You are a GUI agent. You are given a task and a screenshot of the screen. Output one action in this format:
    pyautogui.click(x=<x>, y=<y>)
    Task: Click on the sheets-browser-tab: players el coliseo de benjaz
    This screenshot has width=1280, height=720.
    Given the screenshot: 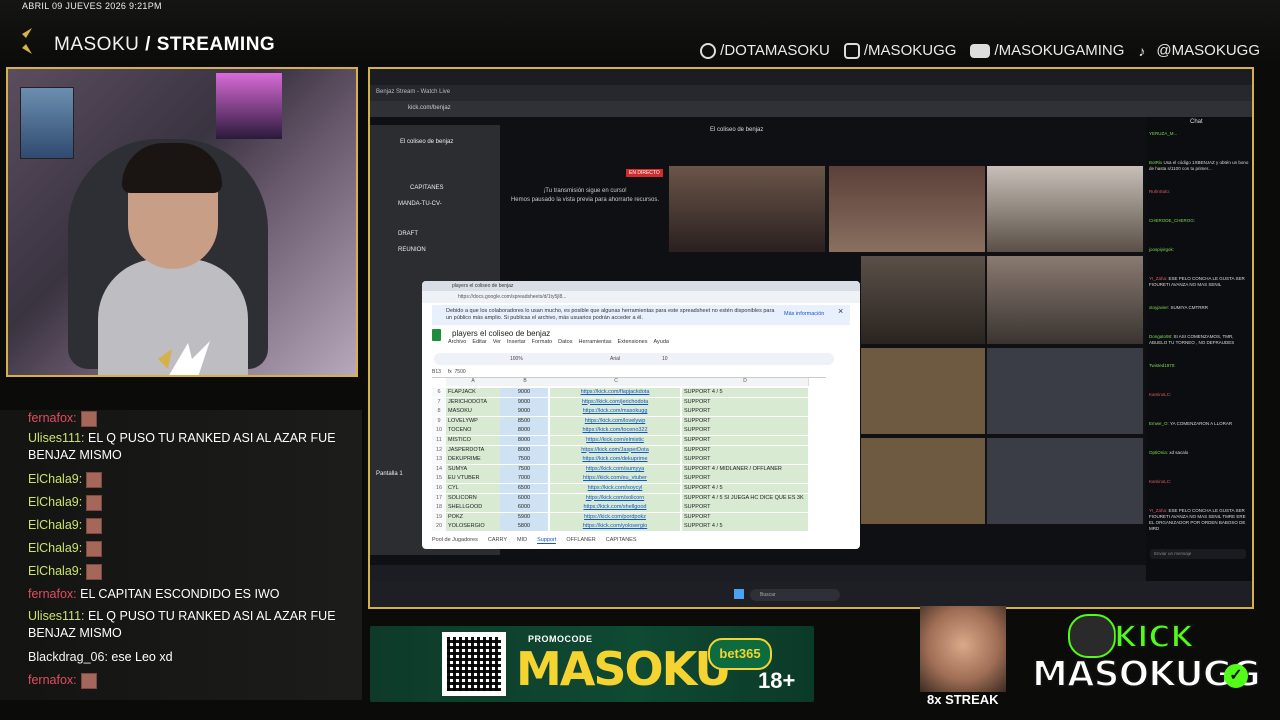 What is the action you would take?
    pyautogui.click(x=482, y=286)
    